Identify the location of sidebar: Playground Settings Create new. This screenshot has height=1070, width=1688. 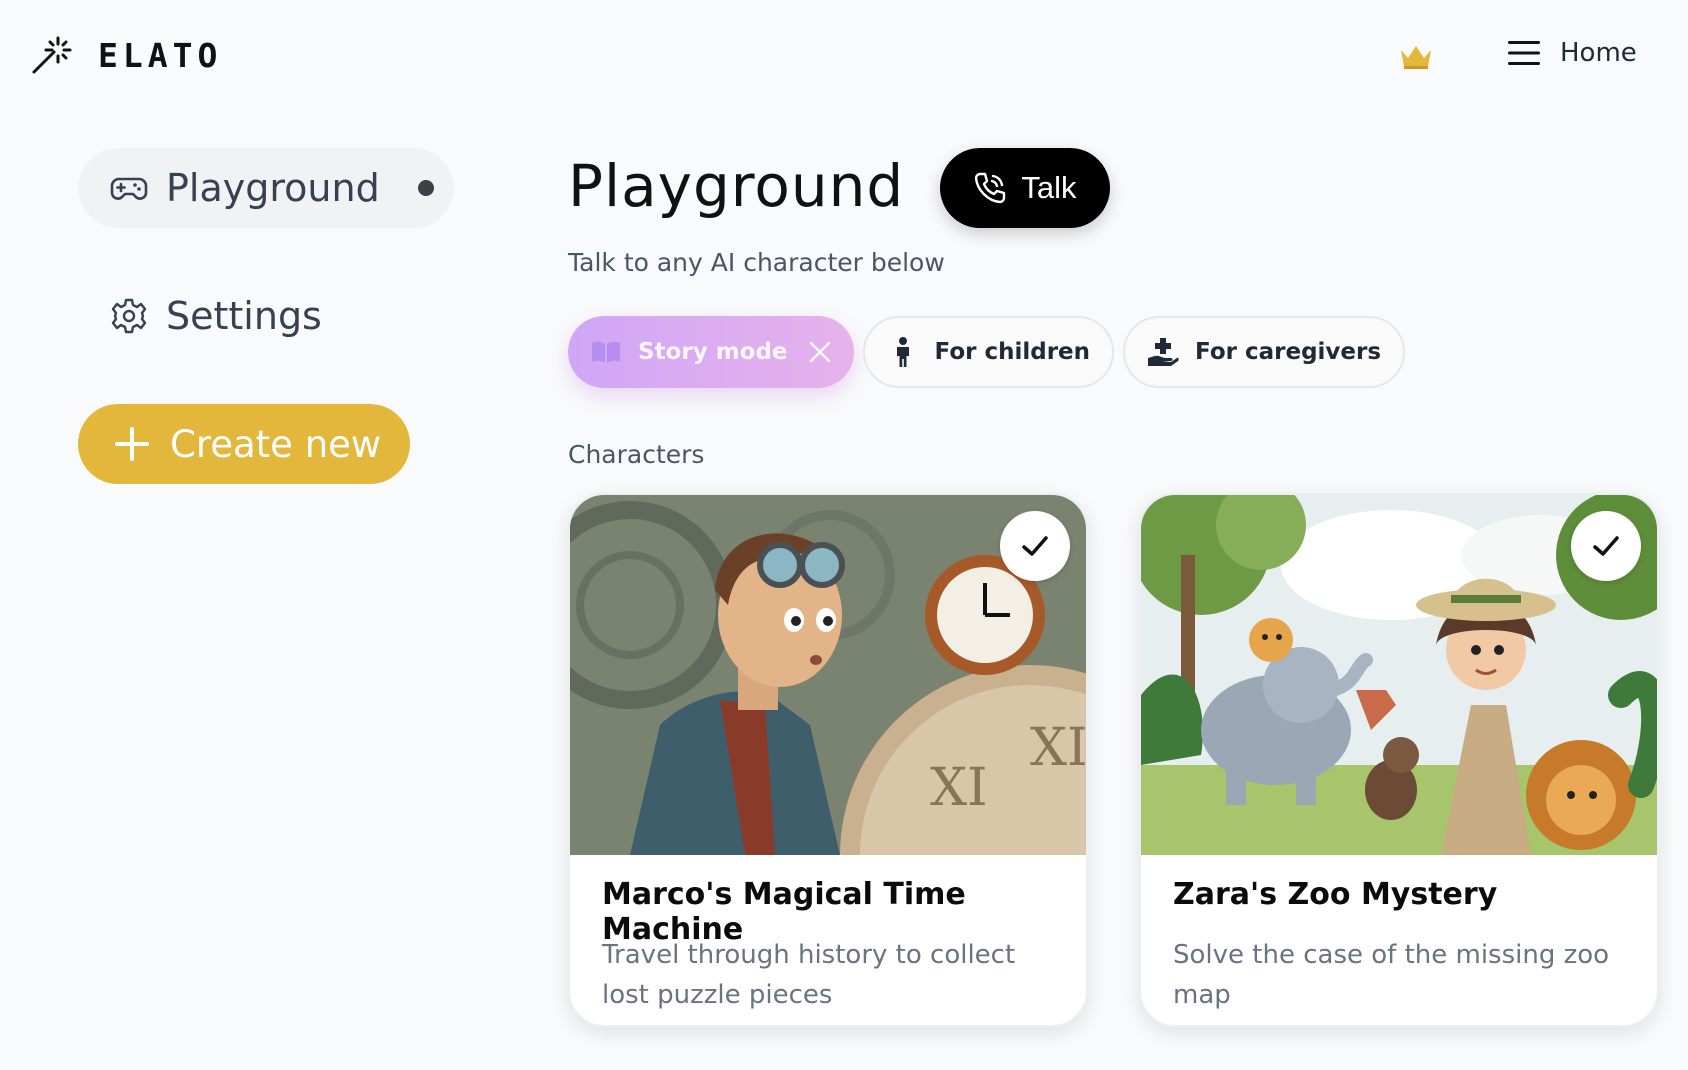
(268, 316).